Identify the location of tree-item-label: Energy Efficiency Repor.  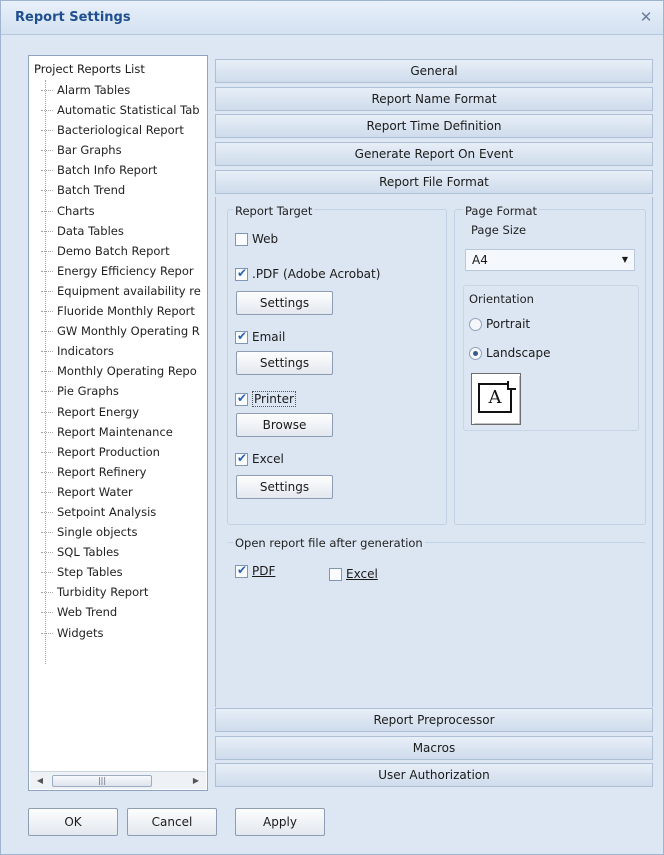
(125, 270).